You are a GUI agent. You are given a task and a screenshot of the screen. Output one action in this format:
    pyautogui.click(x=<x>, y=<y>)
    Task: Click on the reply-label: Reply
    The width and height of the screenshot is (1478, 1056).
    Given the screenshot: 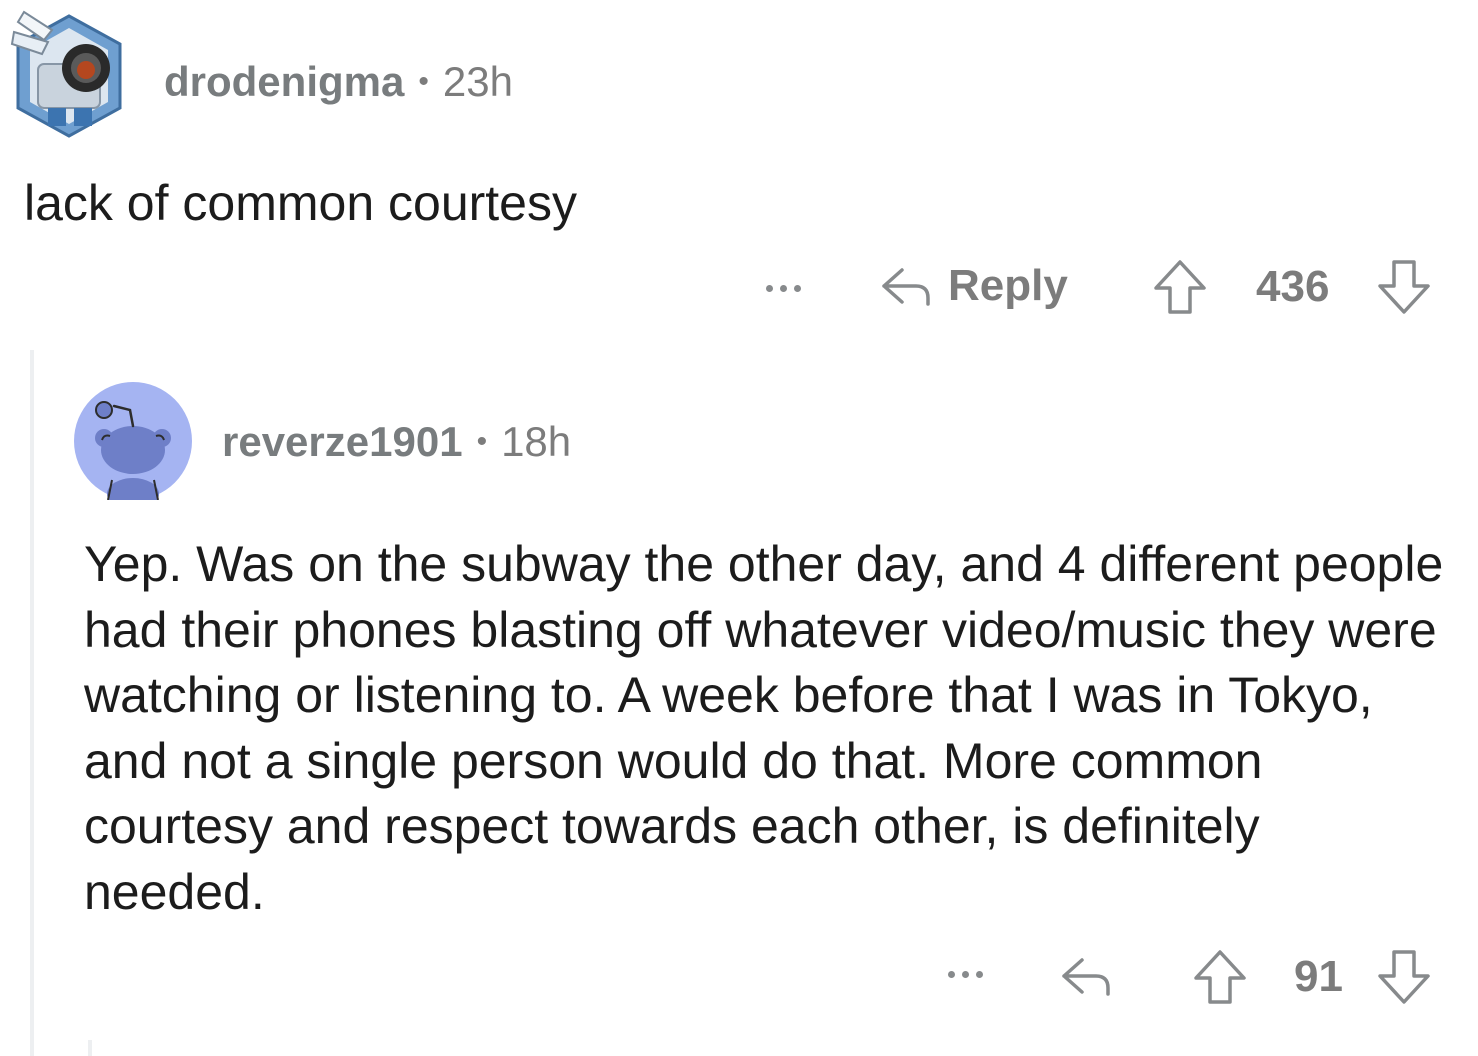 What is the action you would take?
    pyautogui.click(x=1008, y=285)
    